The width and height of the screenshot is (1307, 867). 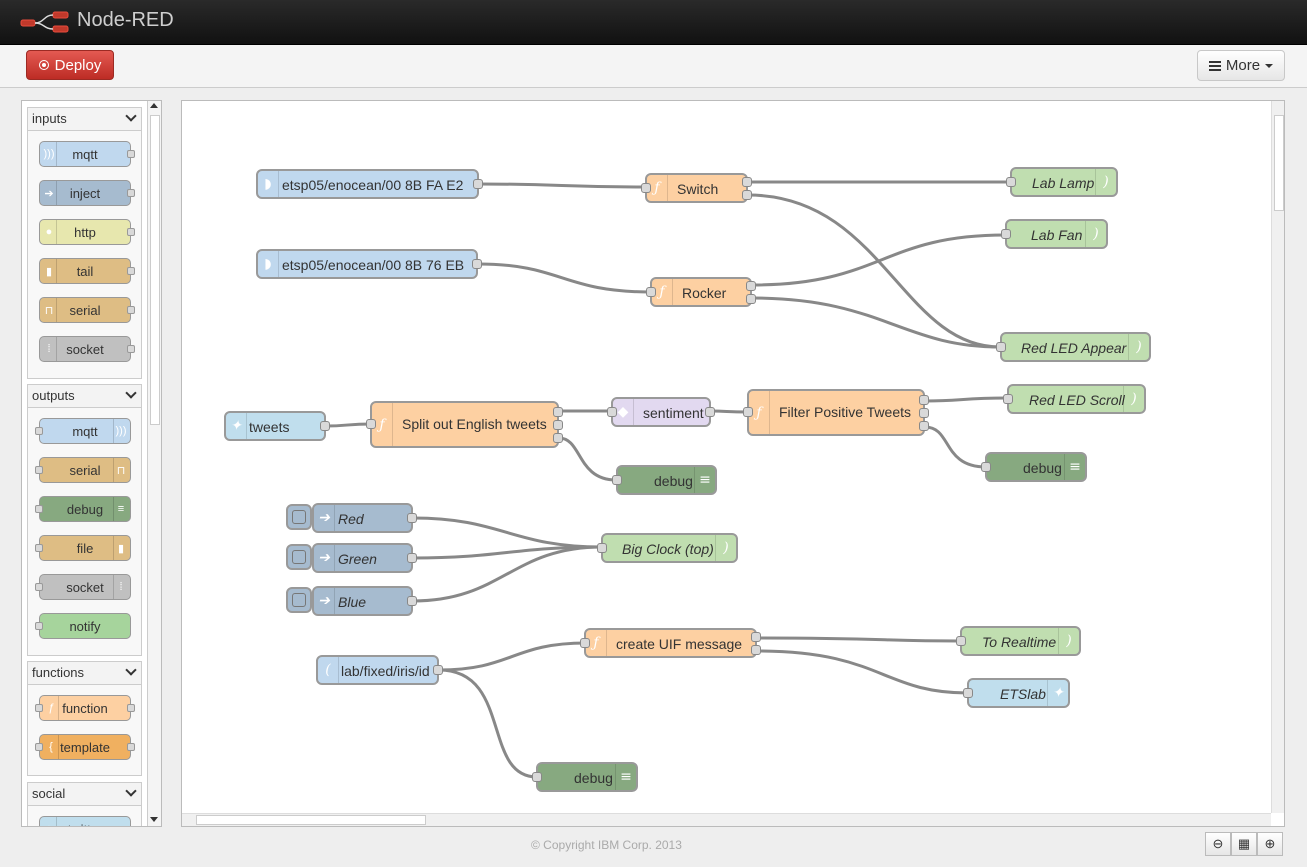 What do you see at coordinates (154, 463) in the screenshot?
I see `palette-scrollbar` at bounding box center [154, 463].